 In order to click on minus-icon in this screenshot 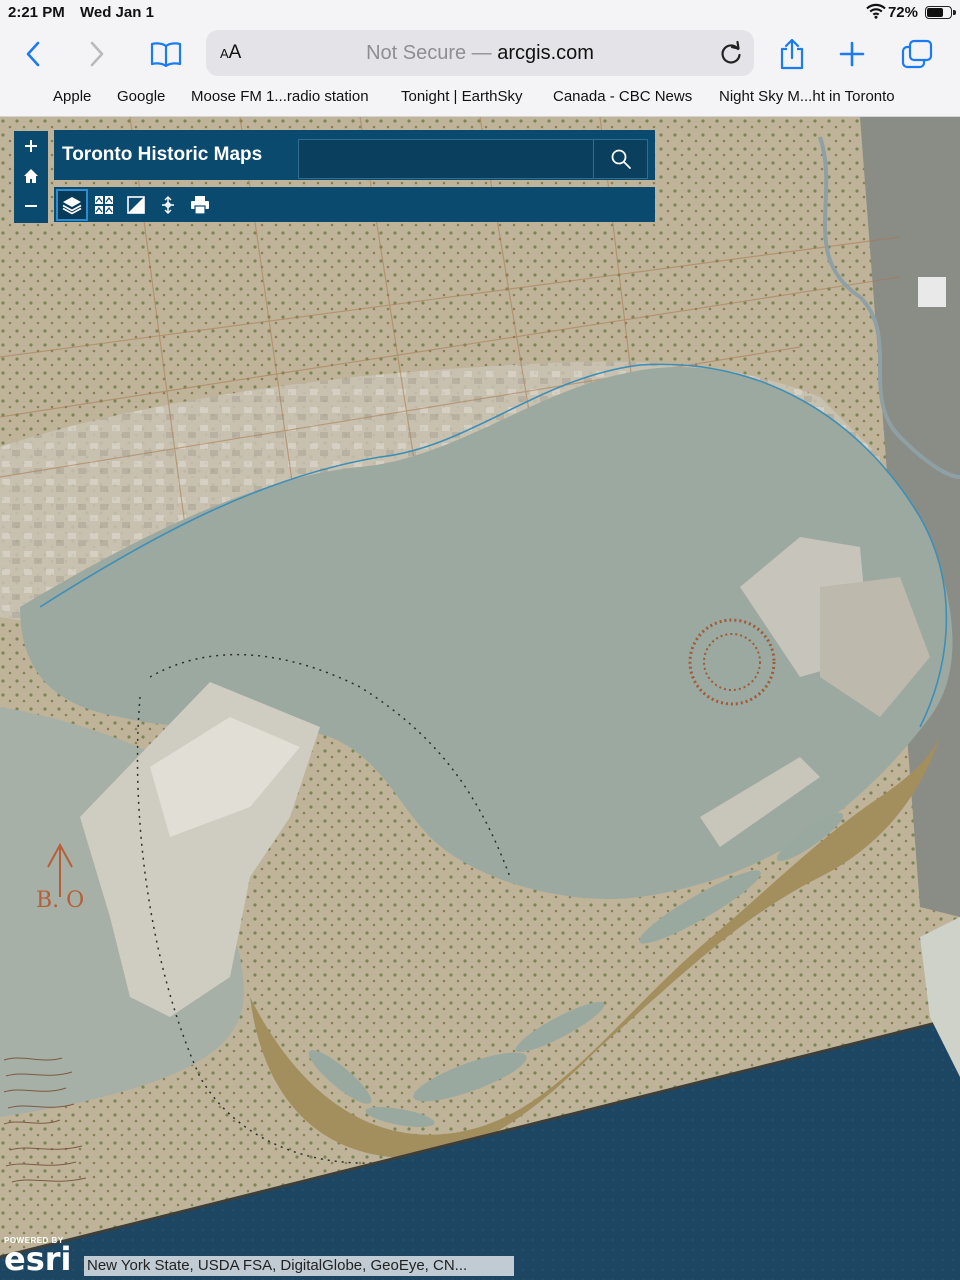, I will do `click(31, 206)`.